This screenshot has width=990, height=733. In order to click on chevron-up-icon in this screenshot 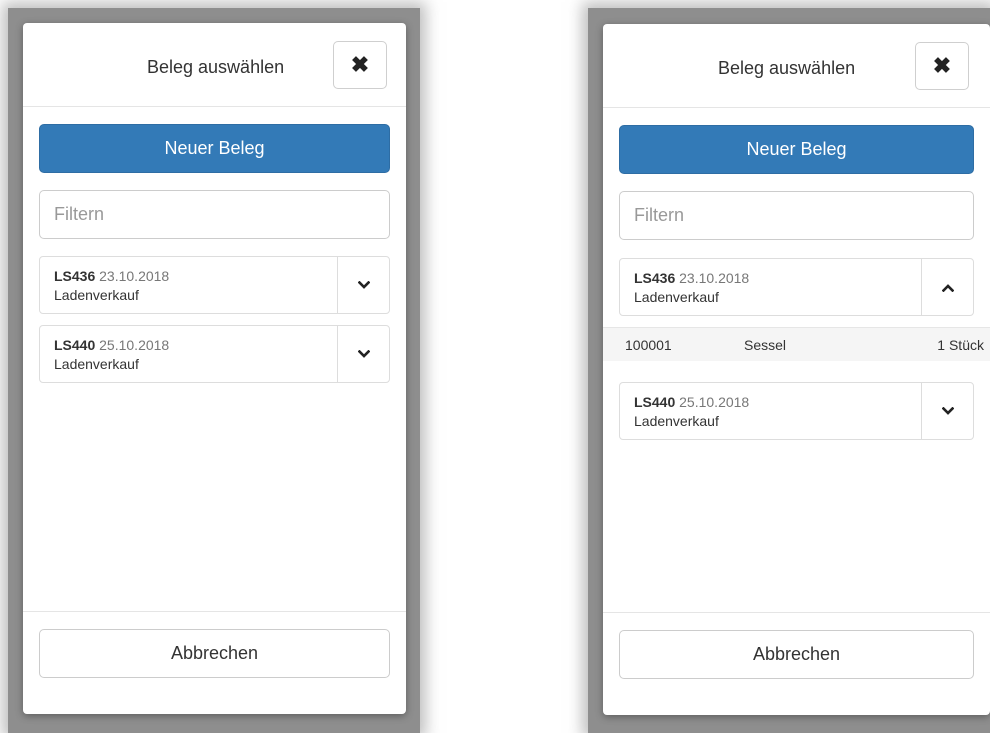, I will do `click(947, 287)`.